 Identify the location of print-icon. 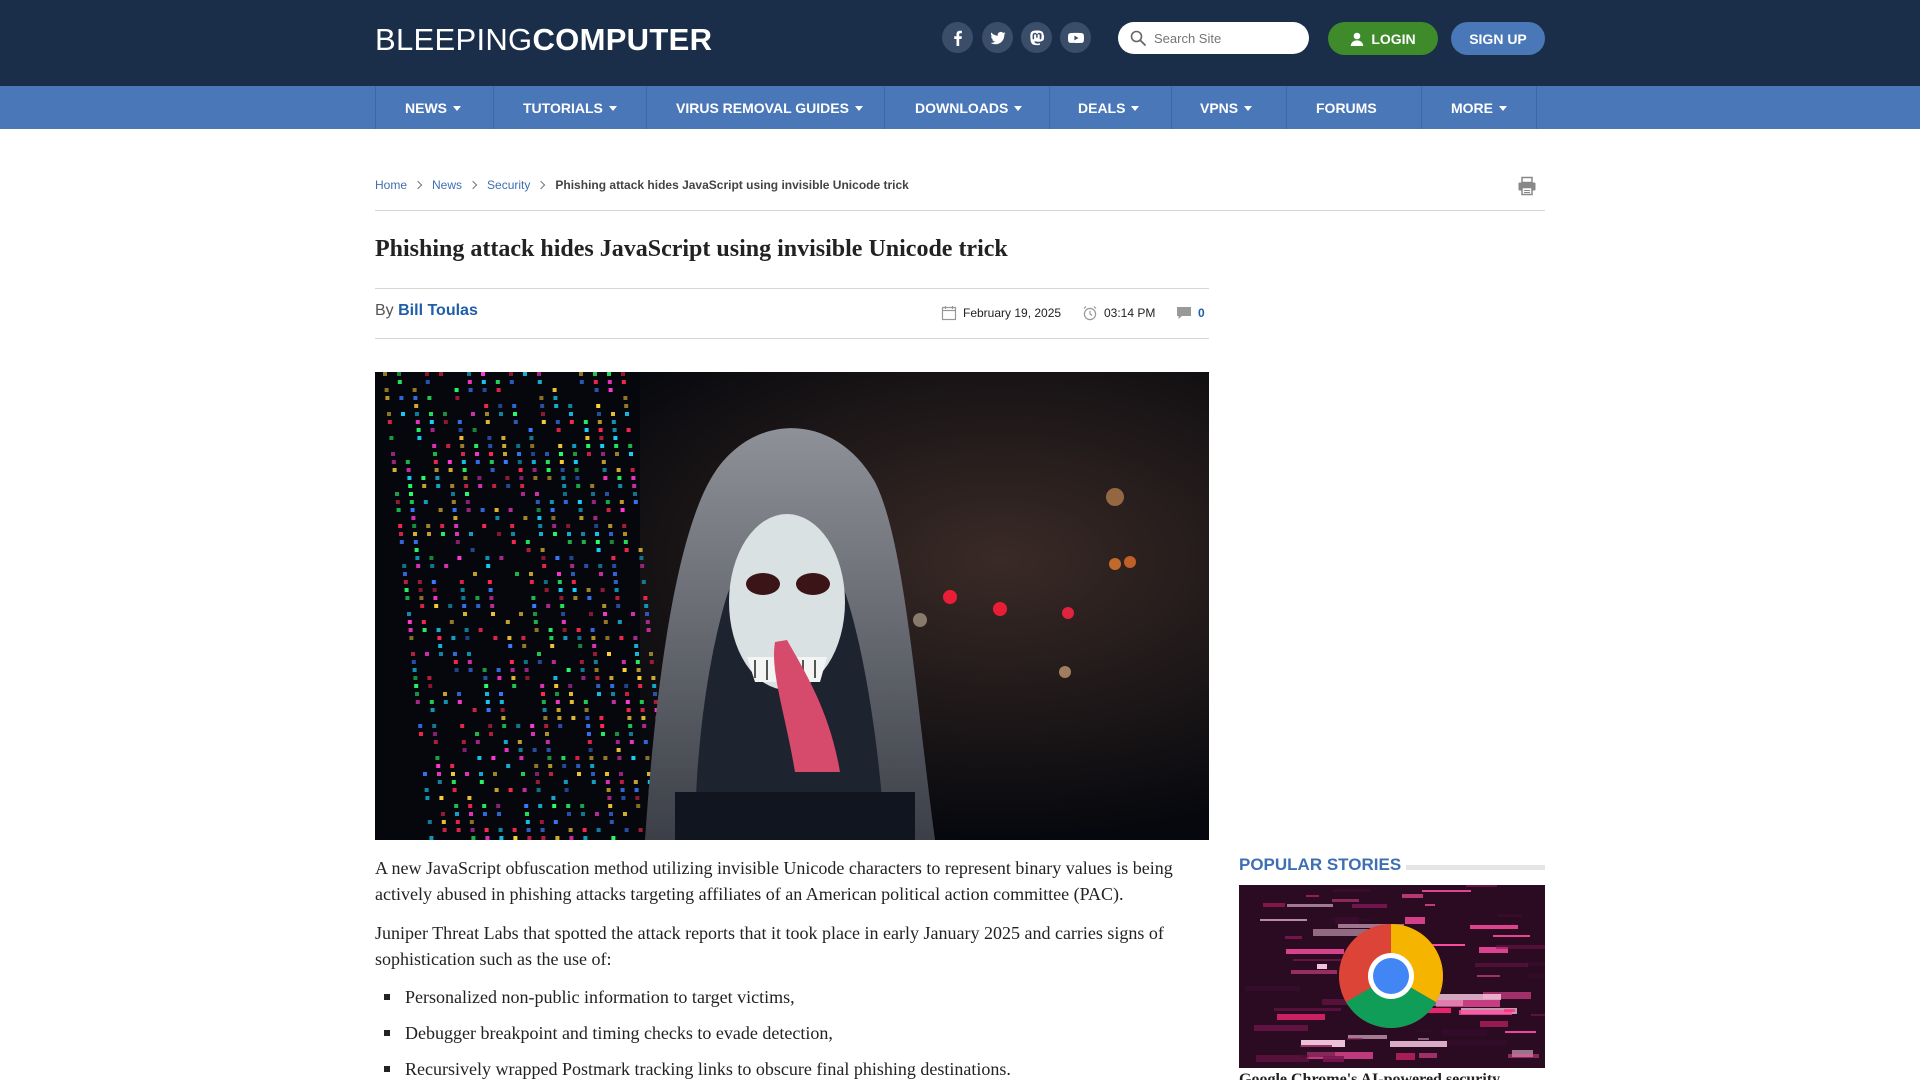
(1527, 186).